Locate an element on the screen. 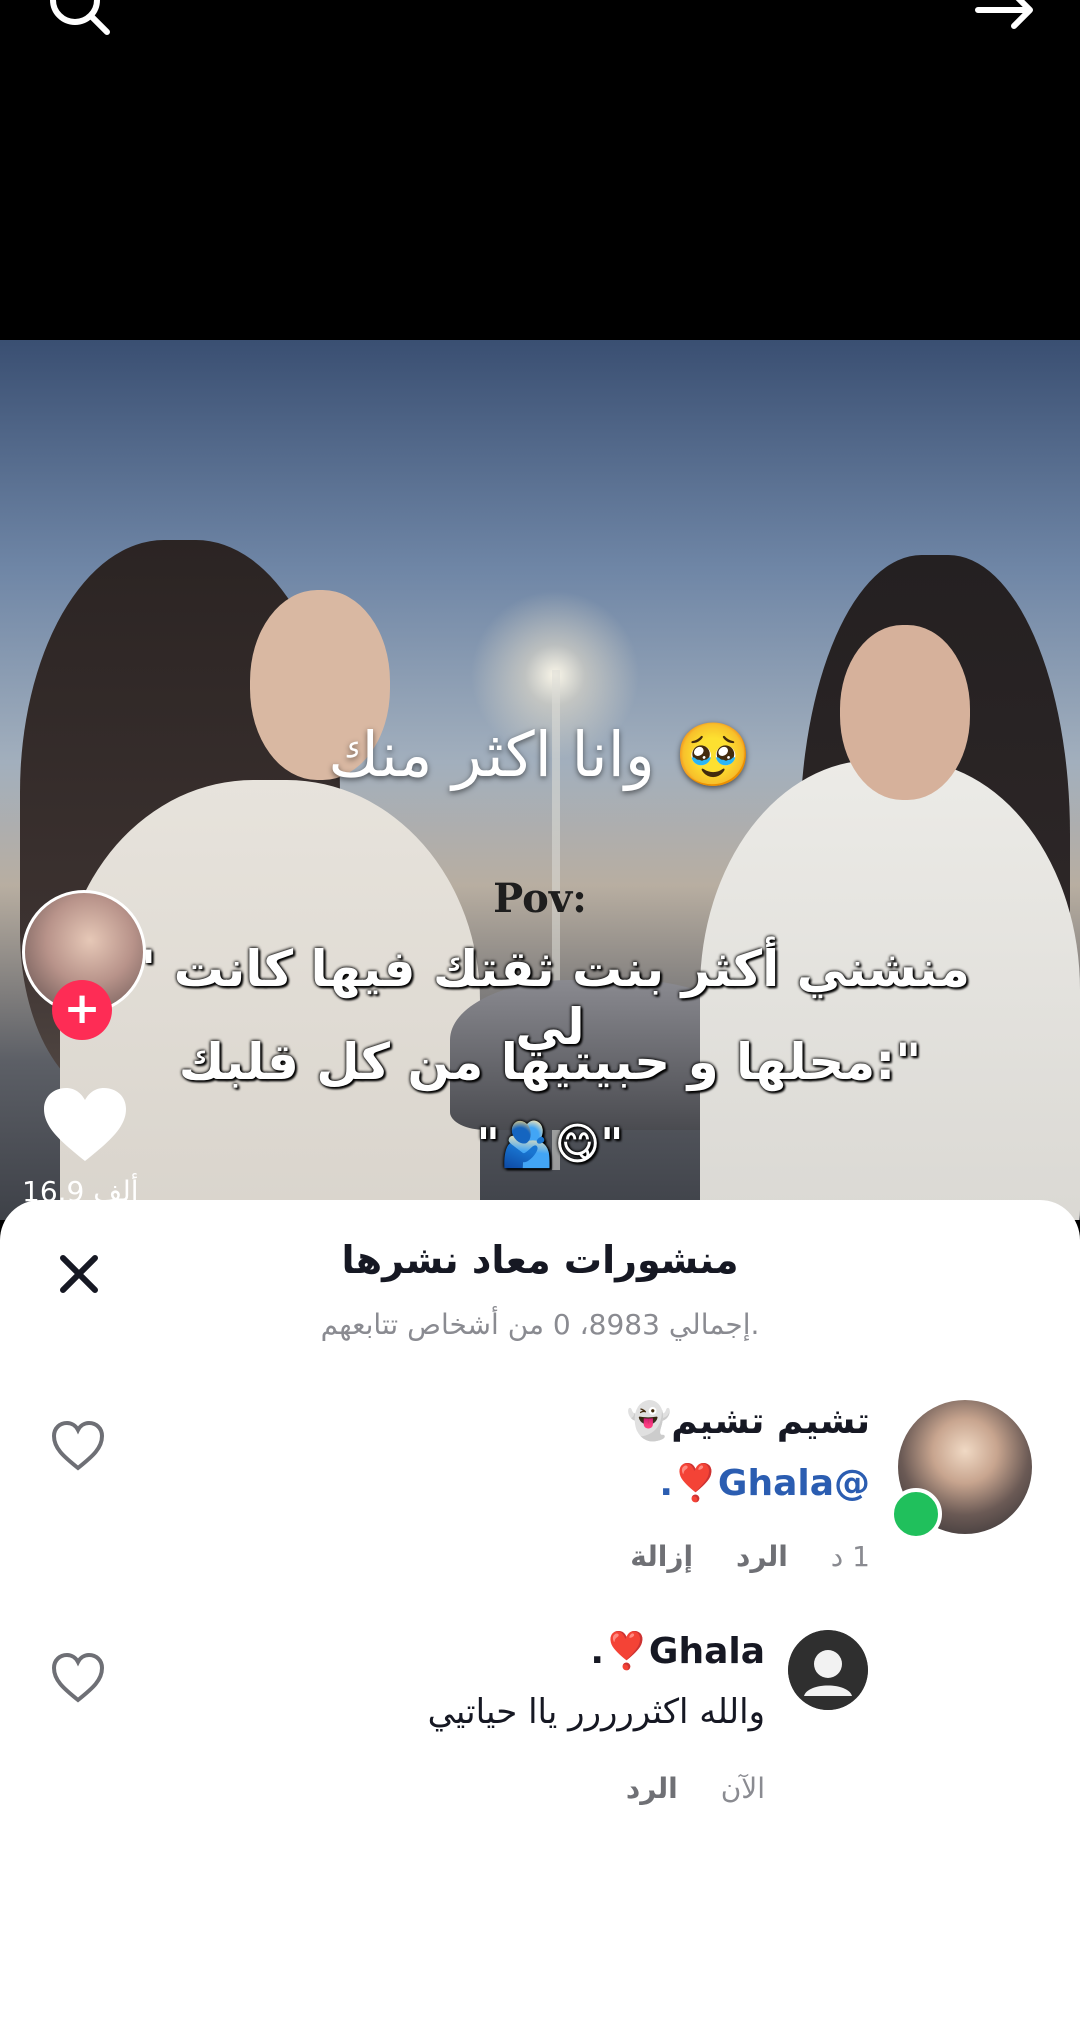 The width and height of the screenshot is (1080, 2032). quote-line-3: "🫂😋" is located at coordinates (550, 1144).